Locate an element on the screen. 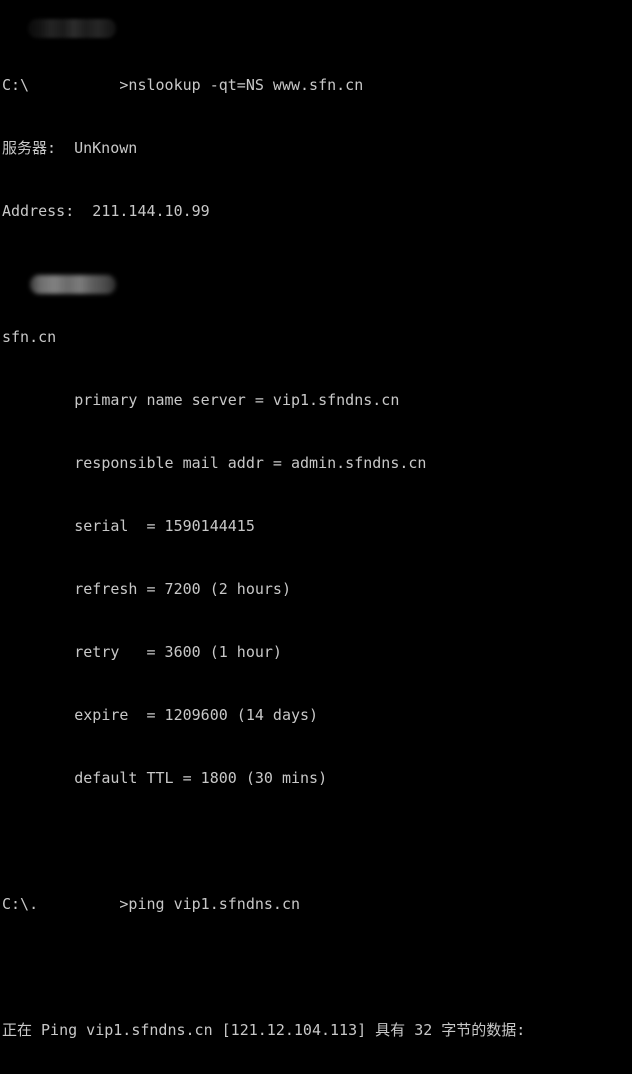  terminal-line-soa-default-ttl: default TTL = 1800 (30 mins) is located at coordinates (165, 778).